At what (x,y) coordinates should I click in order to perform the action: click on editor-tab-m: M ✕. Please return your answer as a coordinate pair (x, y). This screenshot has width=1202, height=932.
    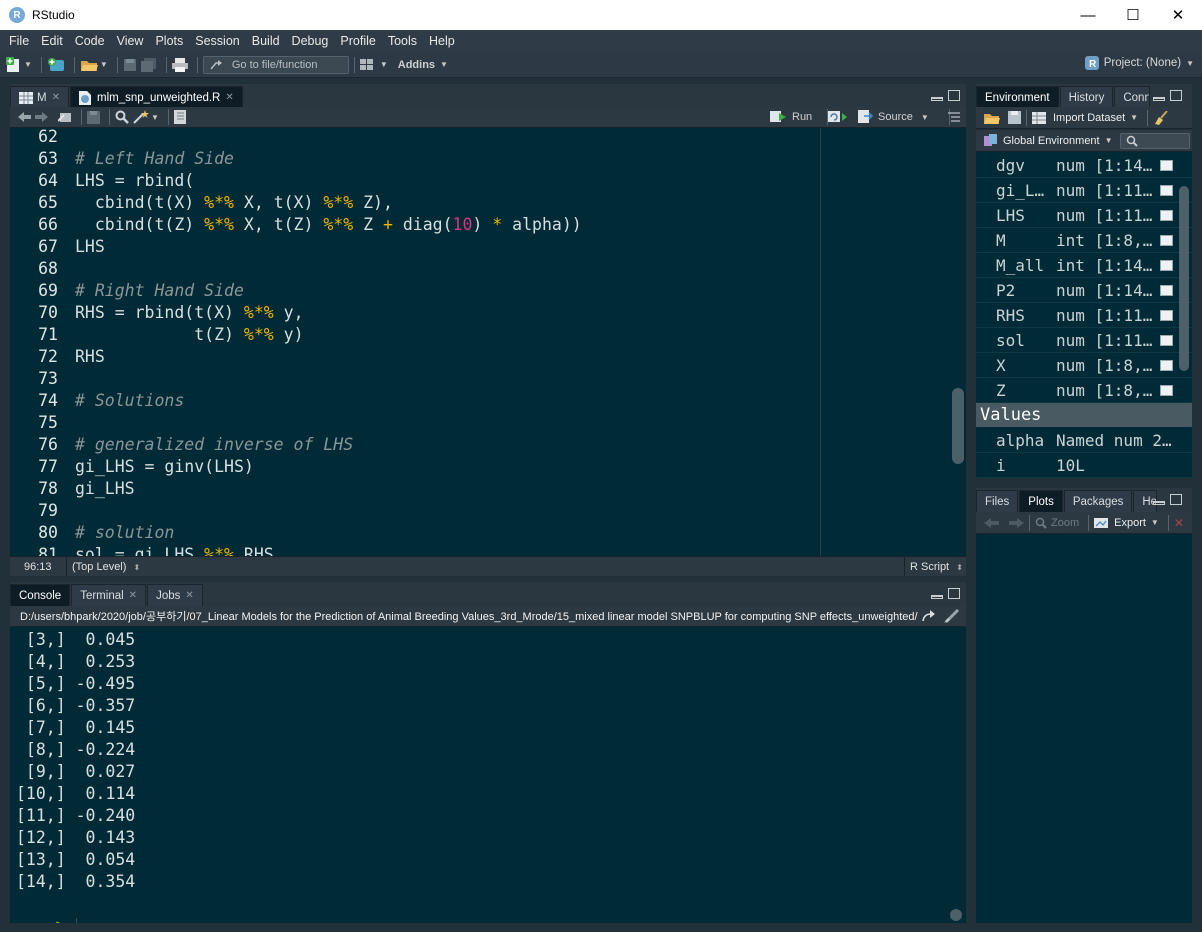
    Looking at the image, I should click on (39, 97).